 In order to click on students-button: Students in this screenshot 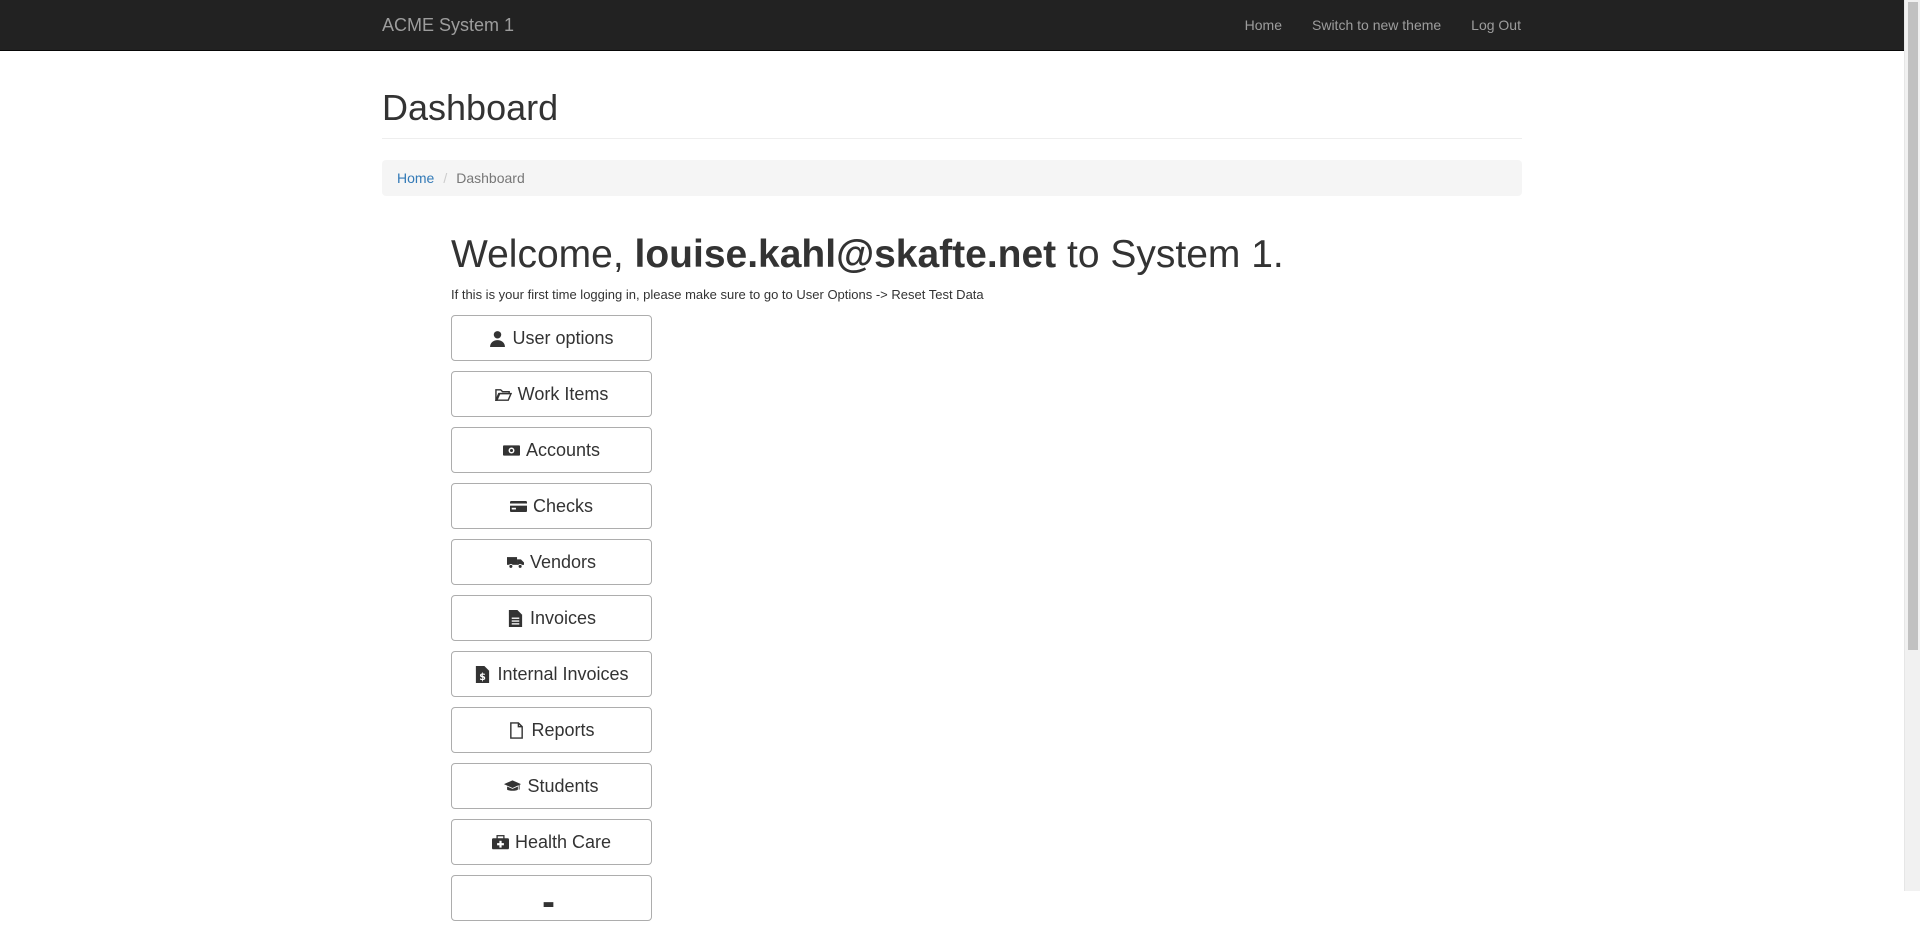, I will do `click(551, 786)`.